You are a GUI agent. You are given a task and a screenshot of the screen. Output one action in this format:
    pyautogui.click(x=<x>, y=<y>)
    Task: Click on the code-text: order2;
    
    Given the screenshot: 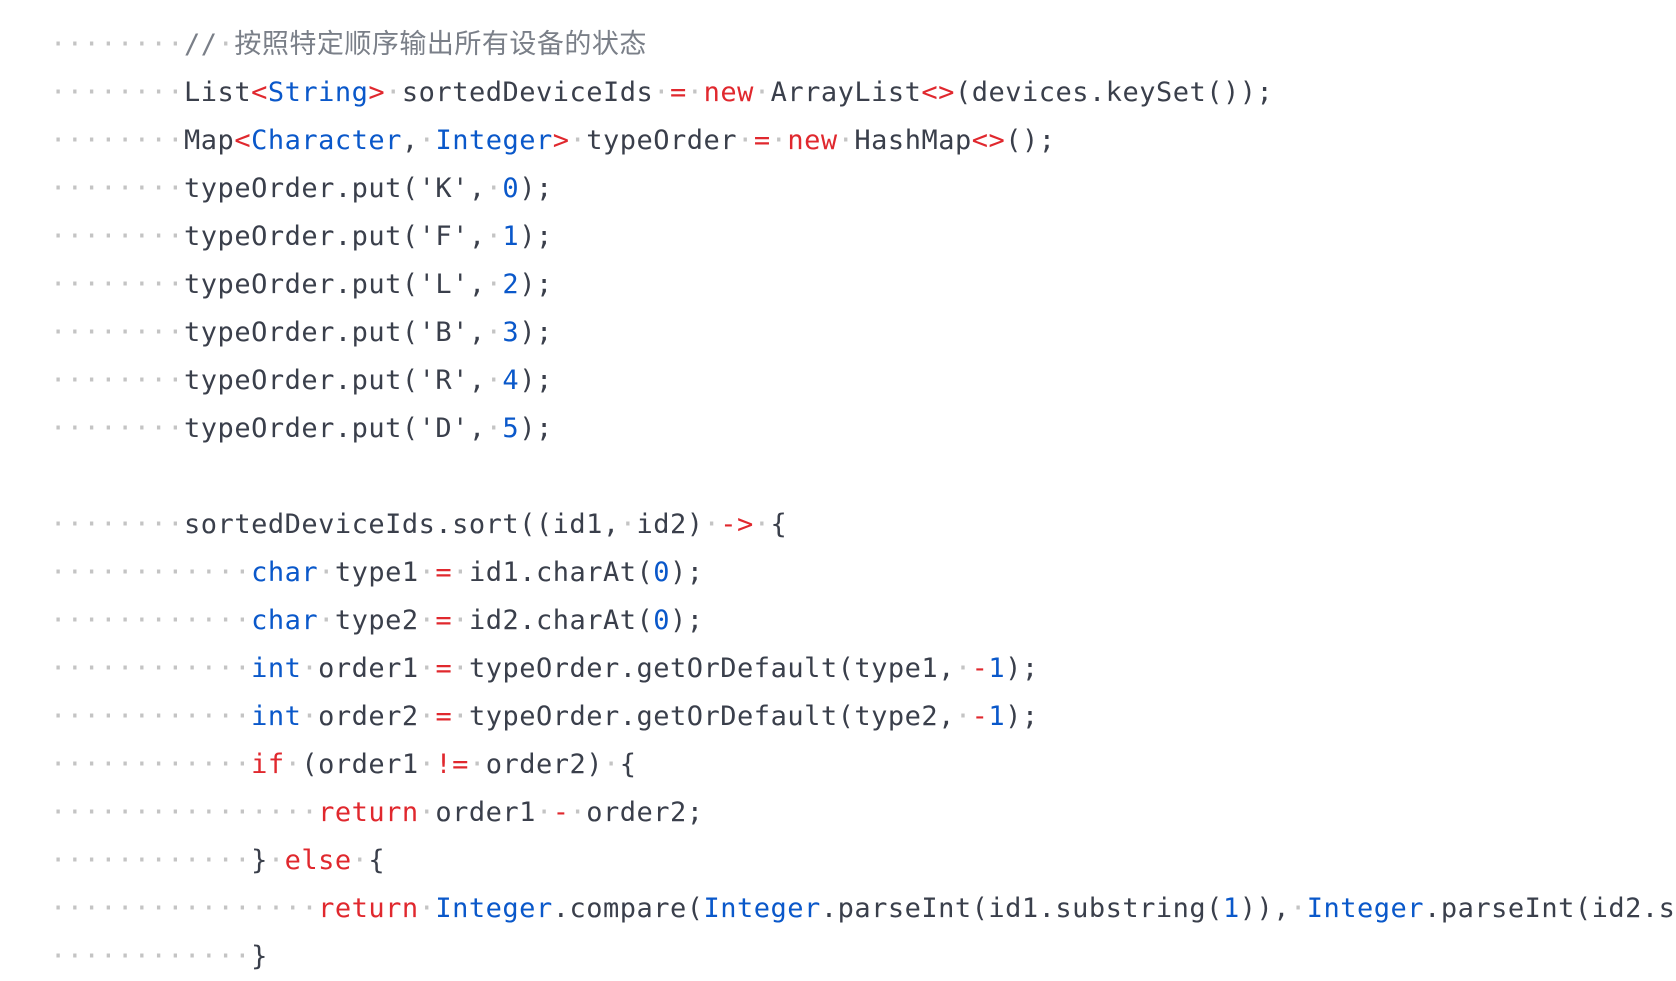 What is the action you would take?
    pyautogui.click(x=645, y=812)
    